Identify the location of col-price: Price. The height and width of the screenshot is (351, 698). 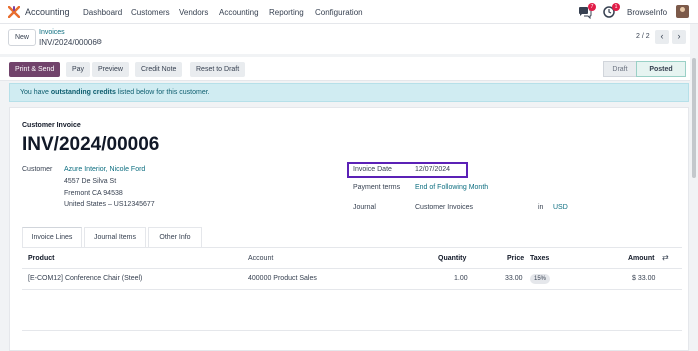
(515, 258).